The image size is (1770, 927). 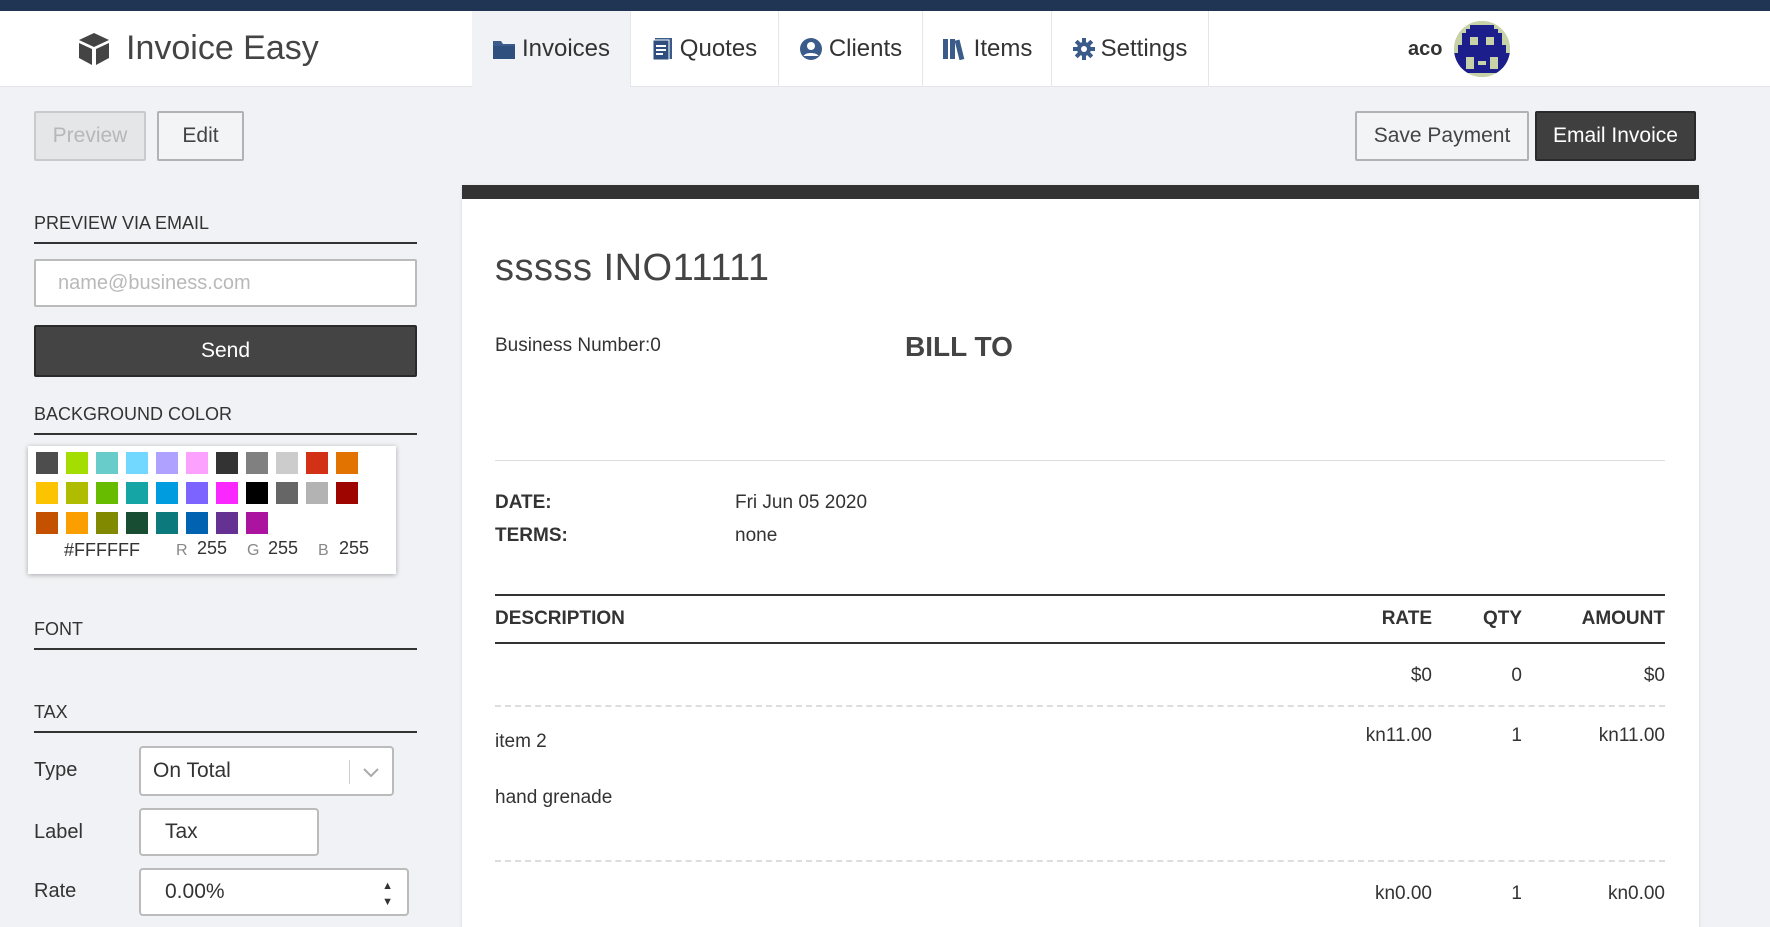 I want to click on nav-label: Invoices, so click(x=566, y=48).